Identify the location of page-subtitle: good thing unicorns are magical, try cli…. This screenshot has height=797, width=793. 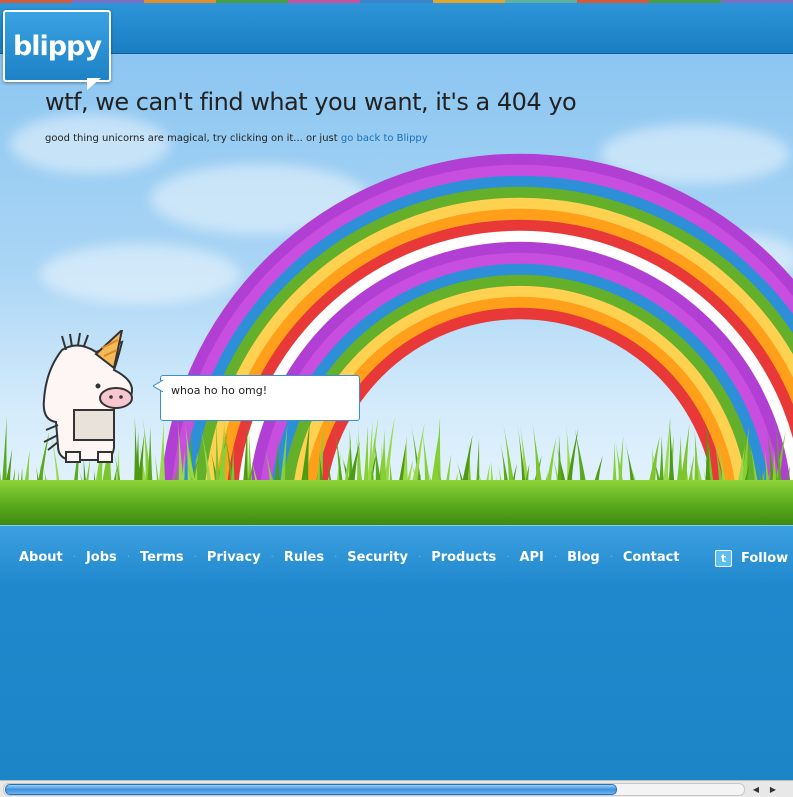
(236, 138).